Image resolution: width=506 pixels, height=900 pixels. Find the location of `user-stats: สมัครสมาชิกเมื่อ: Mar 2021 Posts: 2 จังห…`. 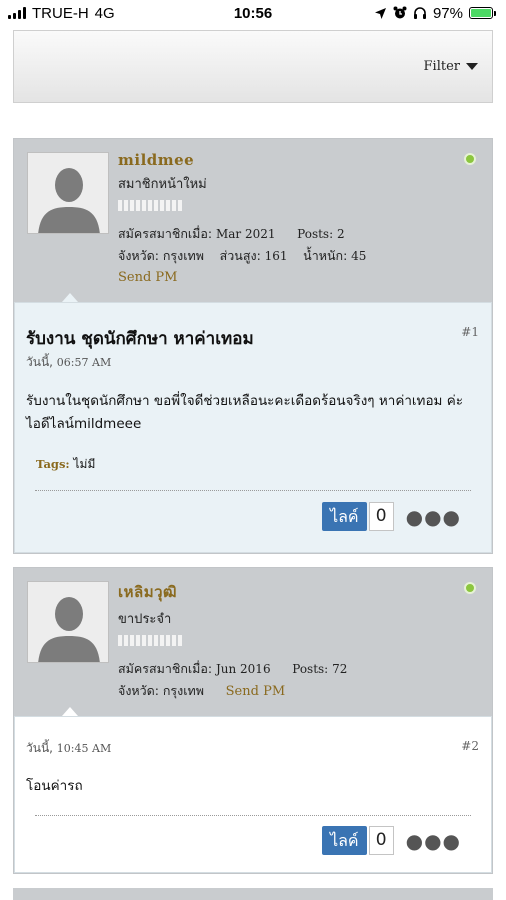

user-stats: สมัครสมาชิกเมื่อ: Mar 2021 Posts: 2 จังห… is located at coordinates (300, 255).